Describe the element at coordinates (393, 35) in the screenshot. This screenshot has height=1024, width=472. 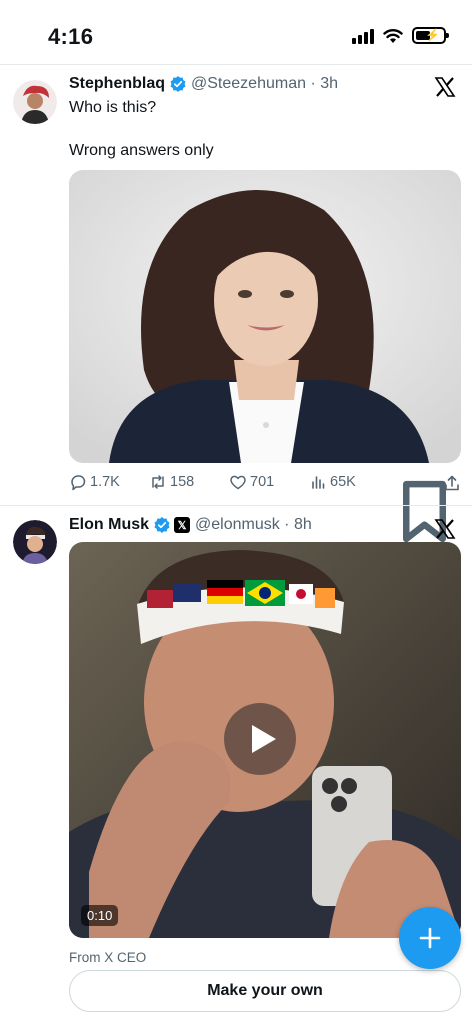
I see `wifi-icon` at that location.